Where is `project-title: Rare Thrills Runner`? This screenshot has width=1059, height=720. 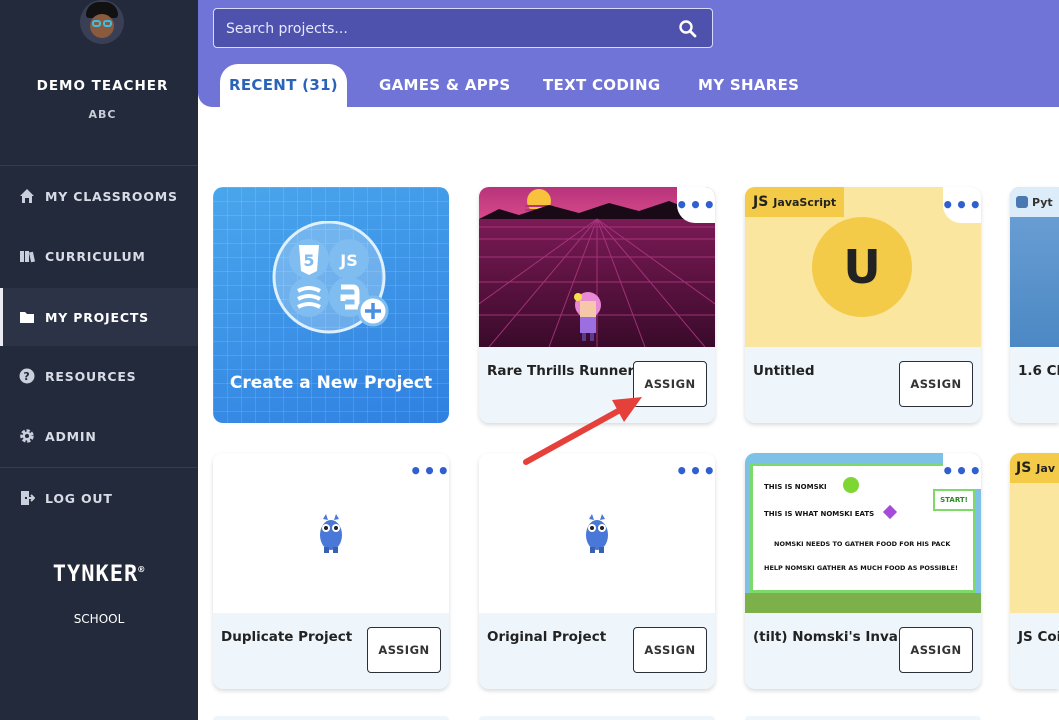 project-title: Rare Thrills Runner is located at coordinates (561, 371).